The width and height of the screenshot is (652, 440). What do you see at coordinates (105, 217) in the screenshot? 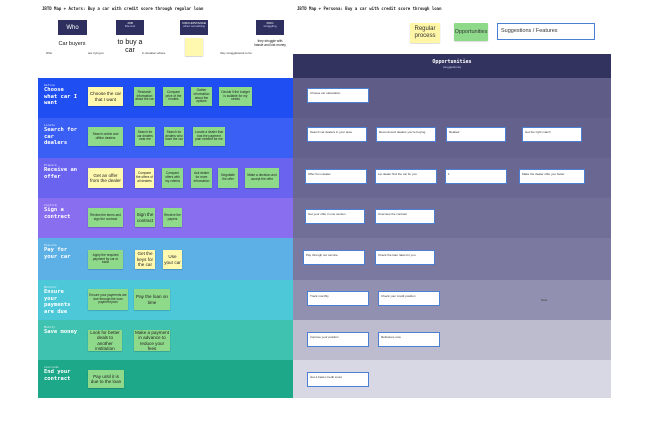
I see `sticky-note: Review the terms and sign the contract` at bounding box center [105, 217].